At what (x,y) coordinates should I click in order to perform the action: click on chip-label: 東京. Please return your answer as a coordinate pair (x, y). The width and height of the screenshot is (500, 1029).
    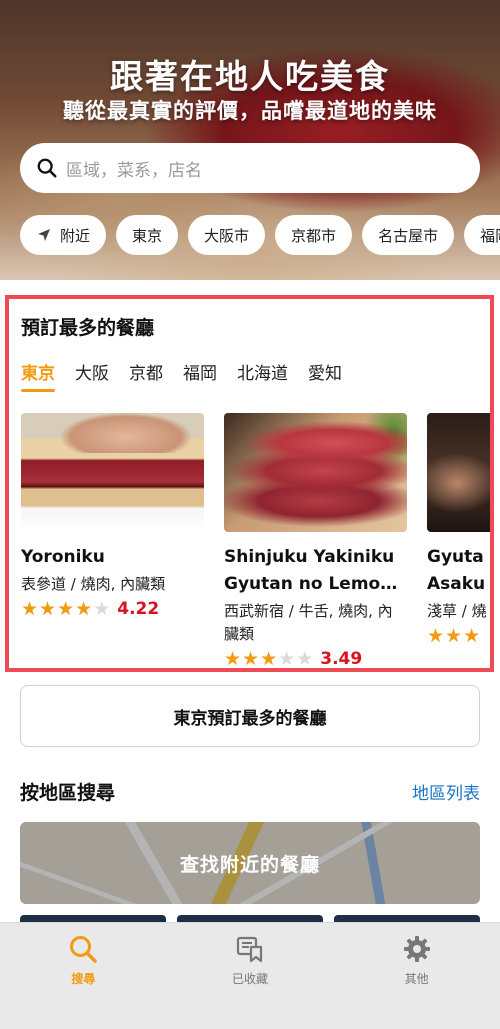
    Looking at the image, I should click on (147, 235).